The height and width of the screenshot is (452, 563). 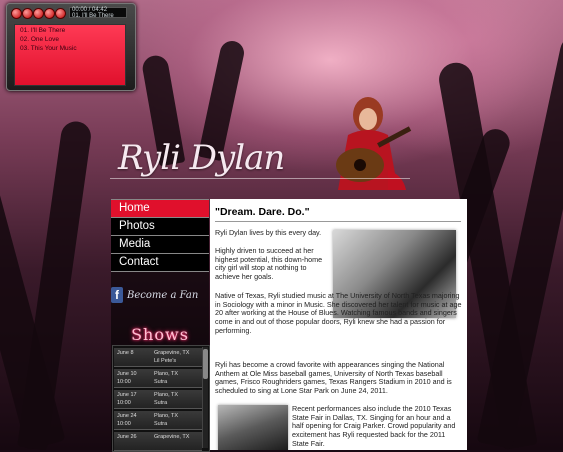 What do you see at coordinates (38, 13) in the screenshot?
I see `pause-button` at bounding box center [38, 13].